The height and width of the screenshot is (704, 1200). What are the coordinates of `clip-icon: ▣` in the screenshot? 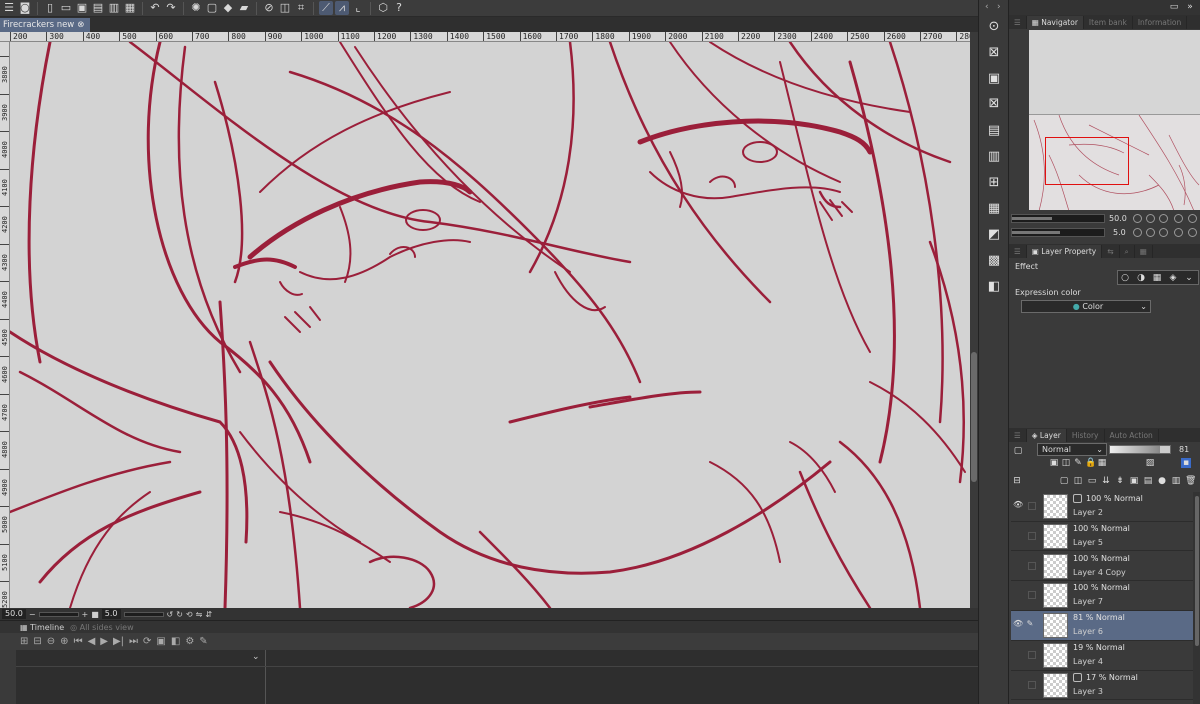 It's located at (1054, 463).